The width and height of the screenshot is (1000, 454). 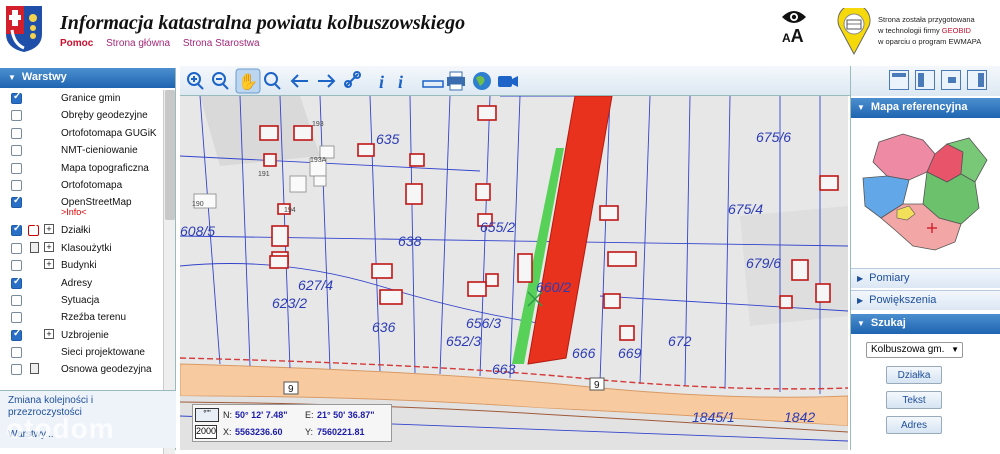 What do you see at coordinates (794, 17) in the screenshot?
I see `eye-icon` at bounding box center [794, 17].